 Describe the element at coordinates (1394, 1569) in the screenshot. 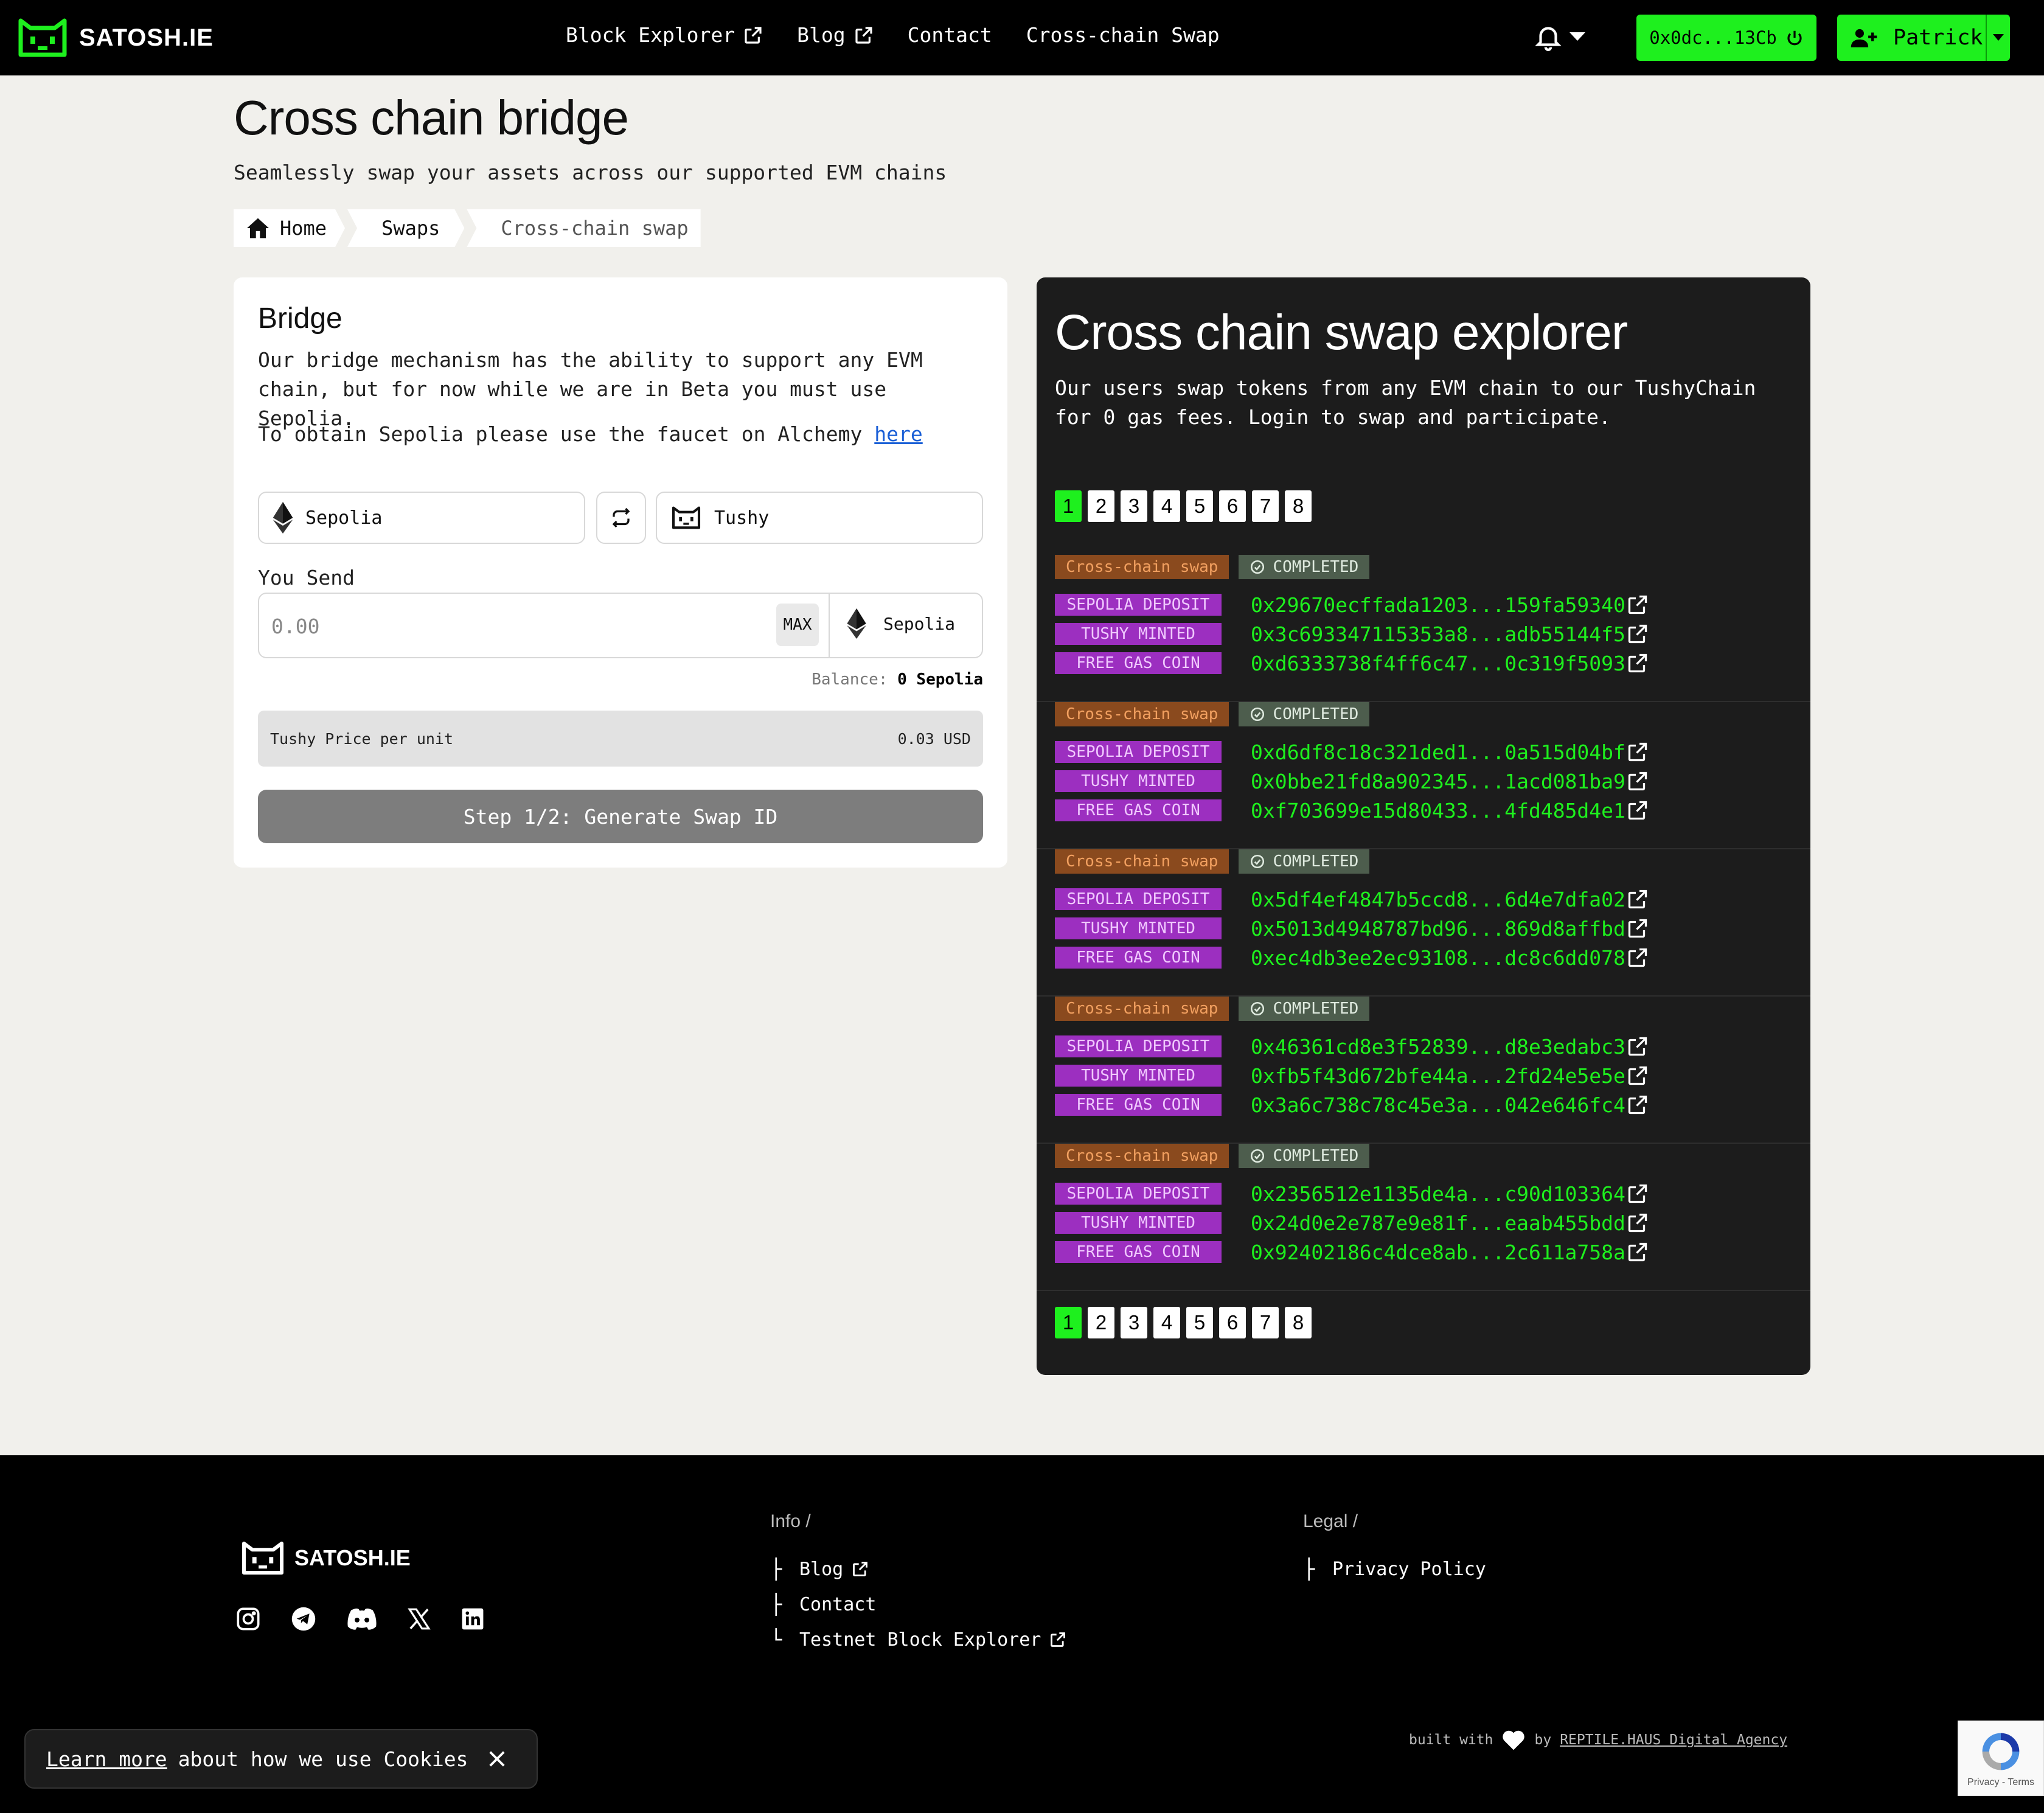

I see `footer-link-privacy-policy: ├ Privacy Policy` at that location.